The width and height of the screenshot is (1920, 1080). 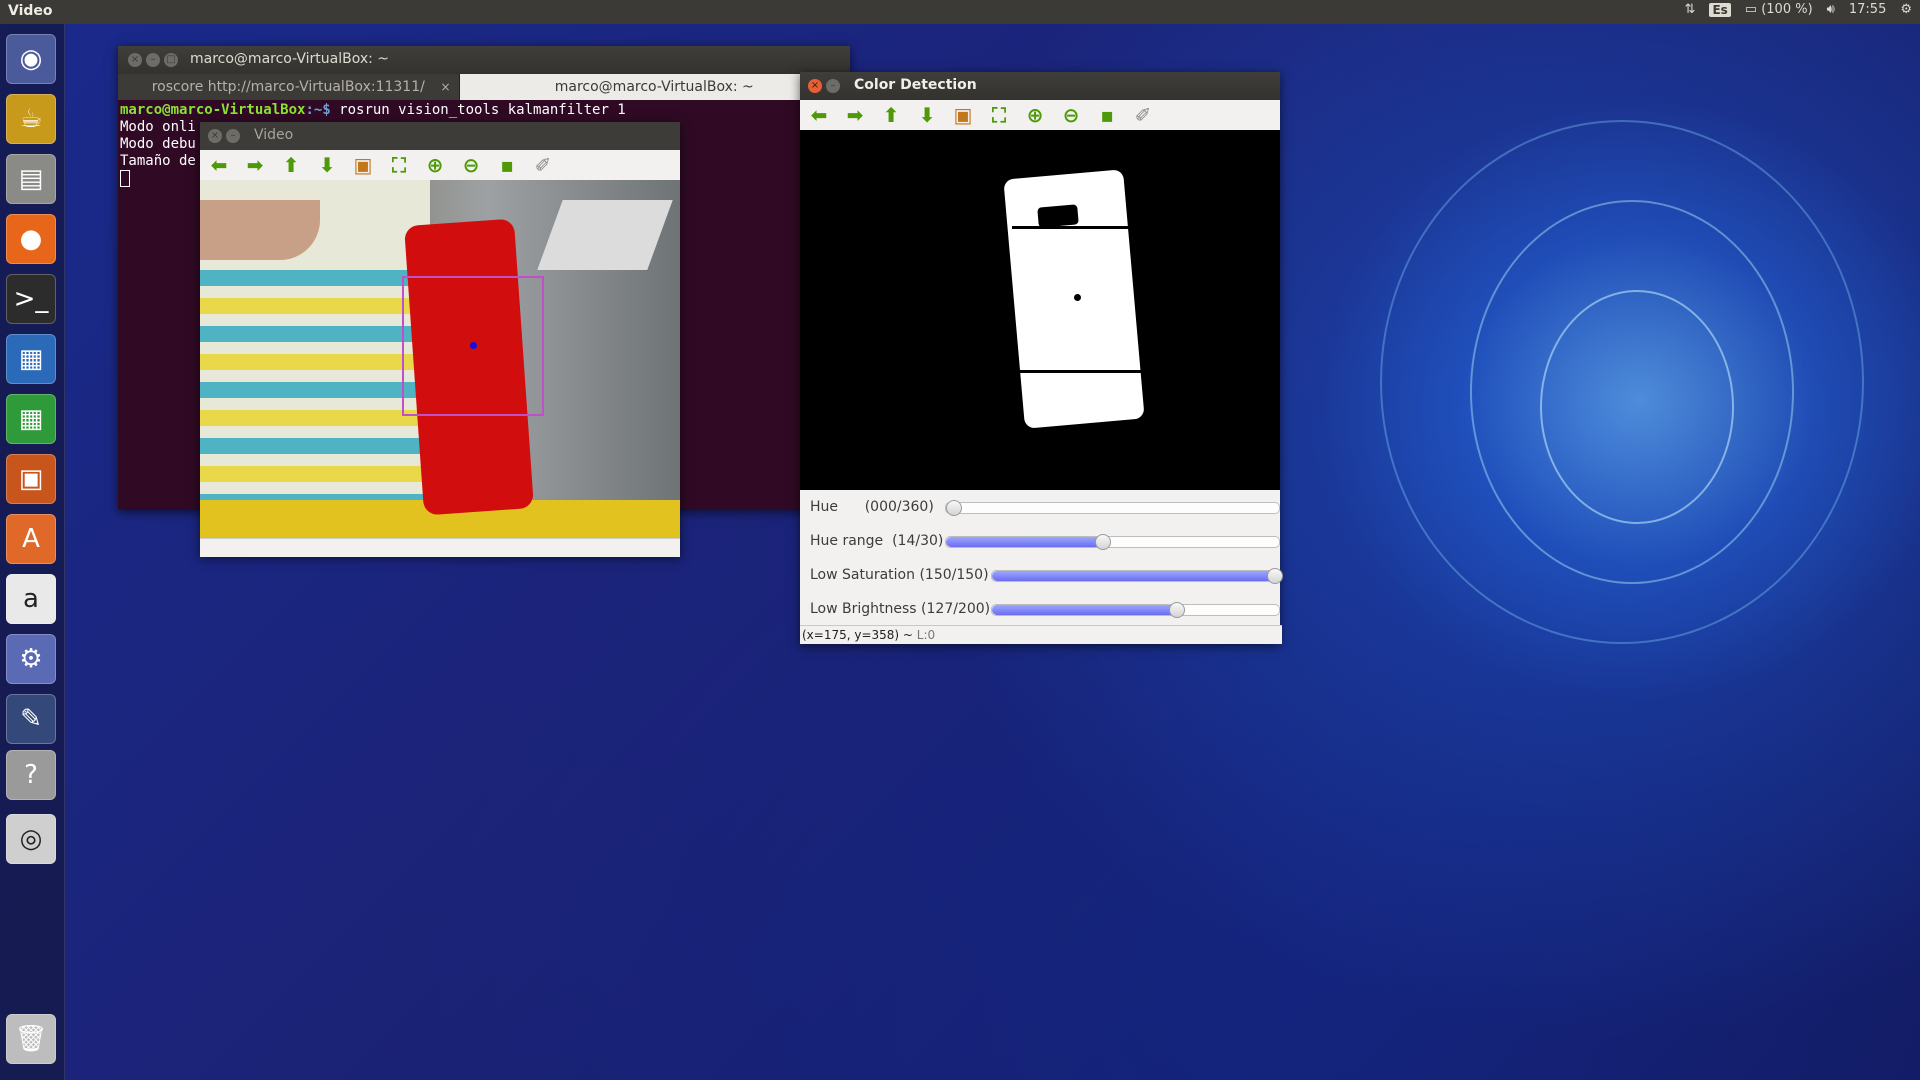 I want to click on hue-range-slider, so click(x=1112, y=542).